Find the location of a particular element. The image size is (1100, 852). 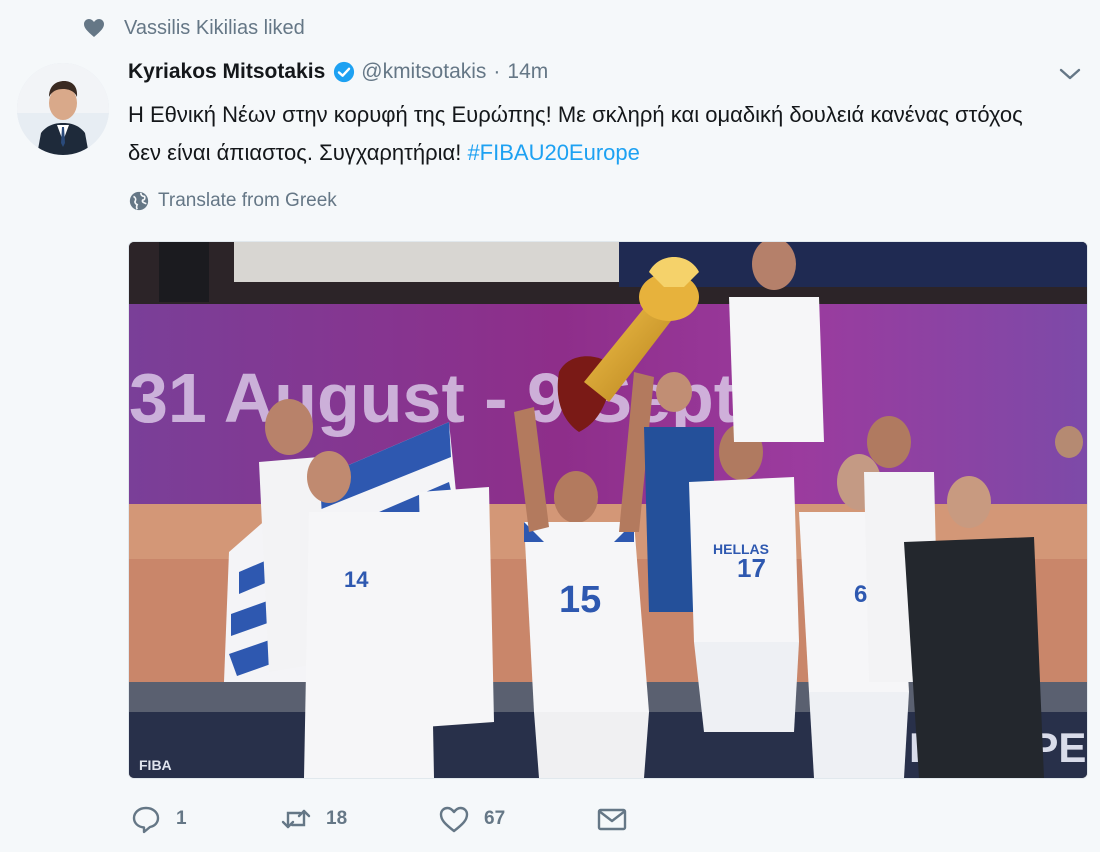

like-heart-icon is located at coordinates (454, 819).